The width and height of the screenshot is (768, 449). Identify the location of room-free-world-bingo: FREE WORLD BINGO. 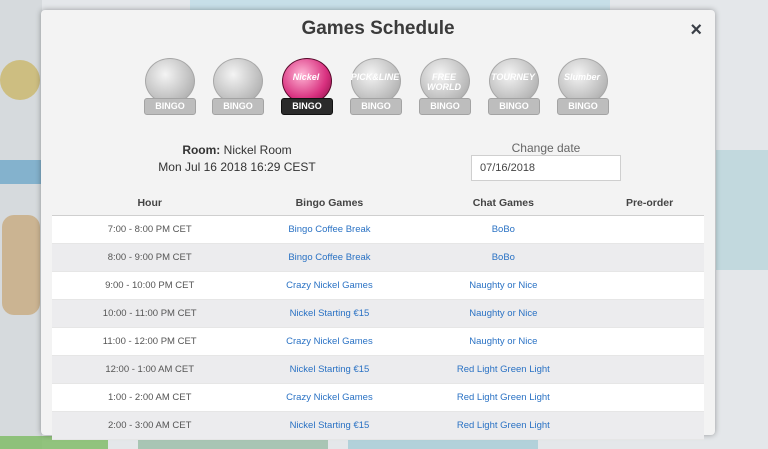
(444, 86).